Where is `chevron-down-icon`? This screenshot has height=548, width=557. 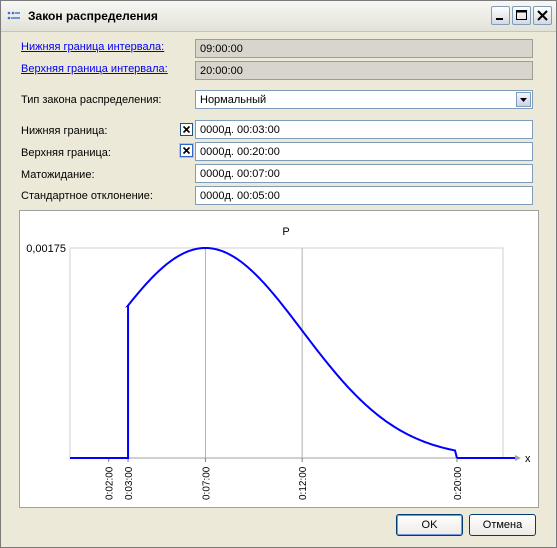
chevron-down-icon is located at coordinates (523, 99).